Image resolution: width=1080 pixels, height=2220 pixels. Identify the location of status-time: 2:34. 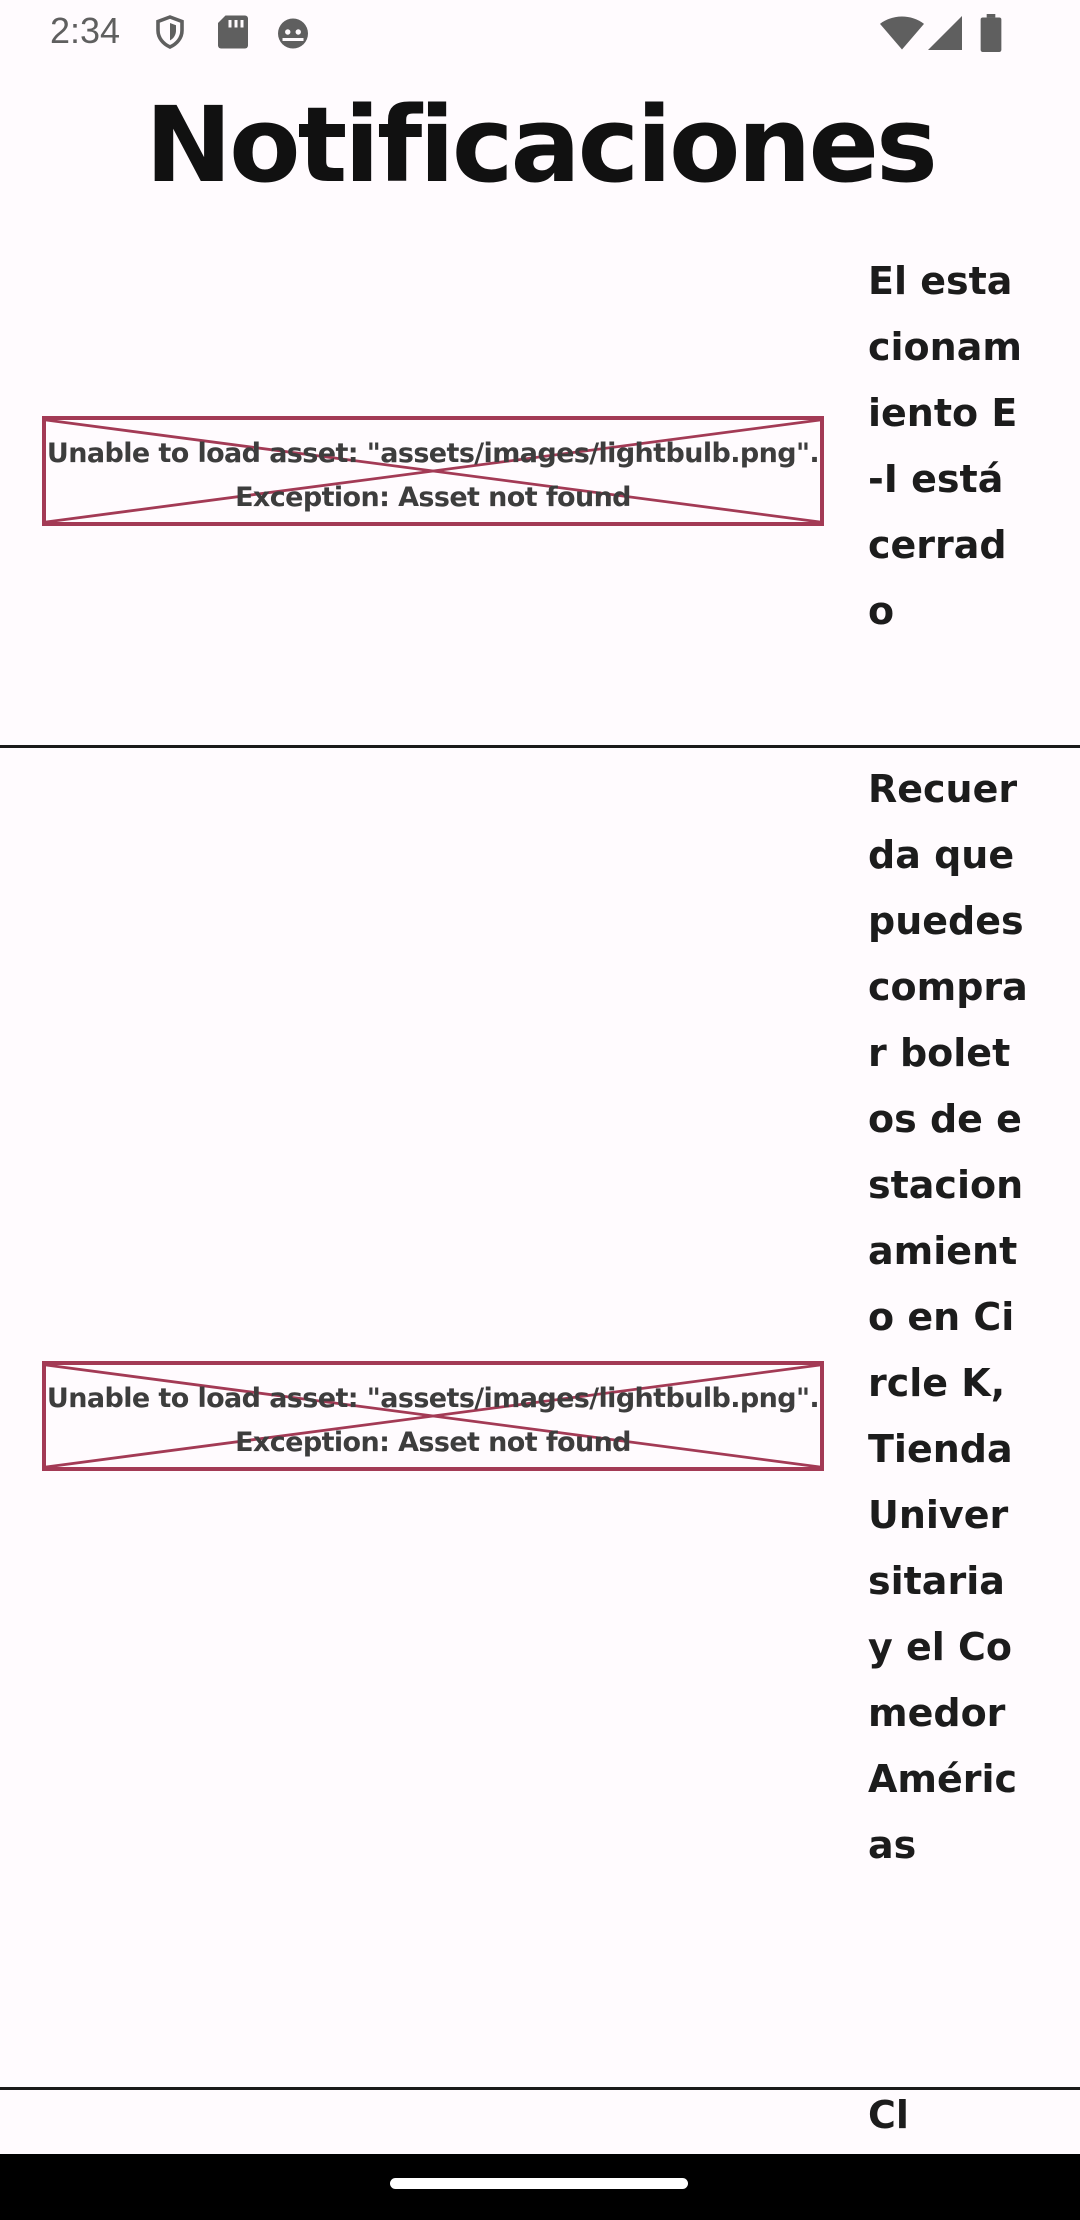
(85, 30).